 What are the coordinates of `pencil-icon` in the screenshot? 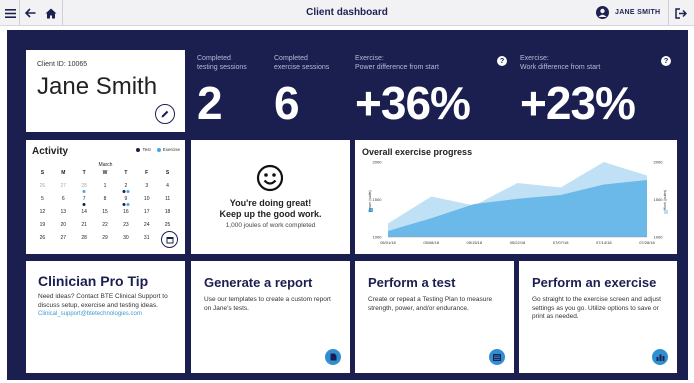 It's located at (165, 114).